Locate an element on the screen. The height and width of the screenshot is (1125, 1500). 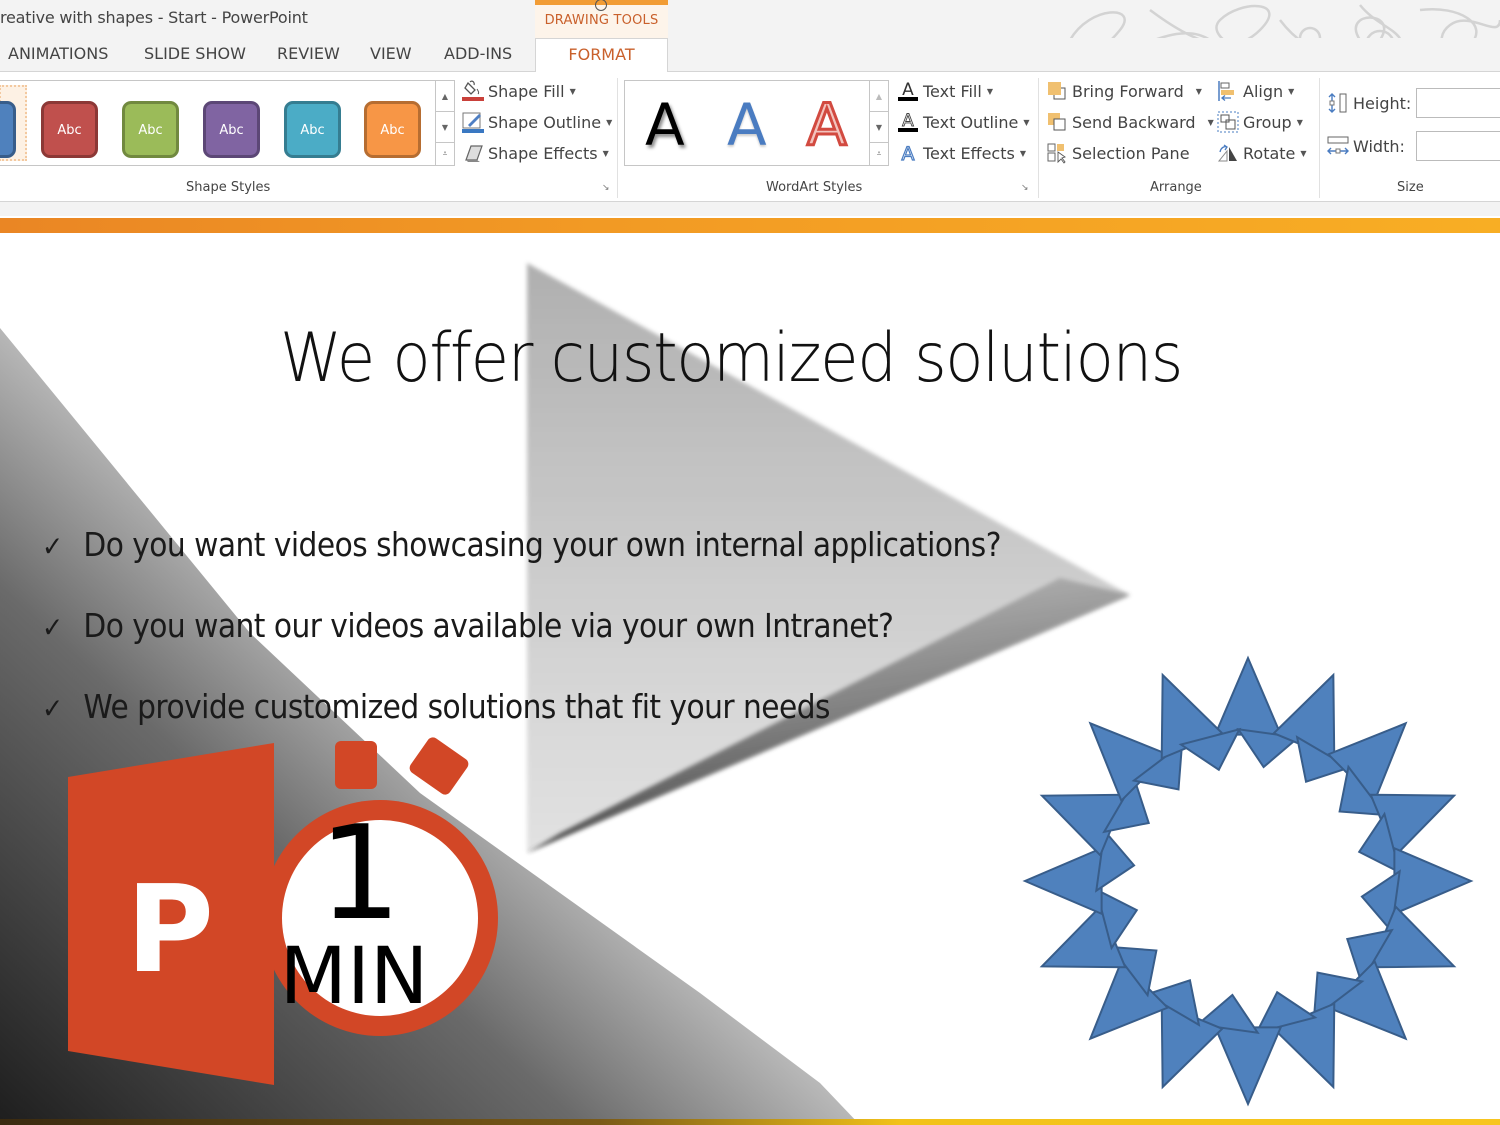
style-swatch-blue: c is located at coordinates (8, 129).